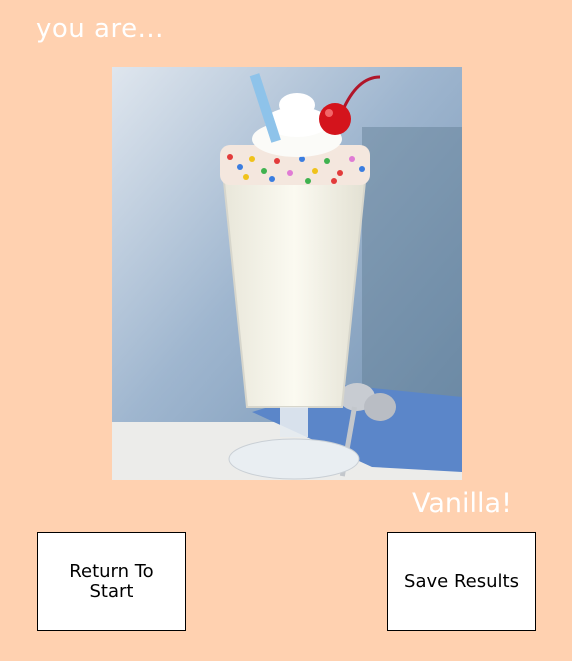  What do you see at coordinates (462, 503) in the screenshot?
I see `result-flavor: Vanilla!` at bounding box center [462, 503].